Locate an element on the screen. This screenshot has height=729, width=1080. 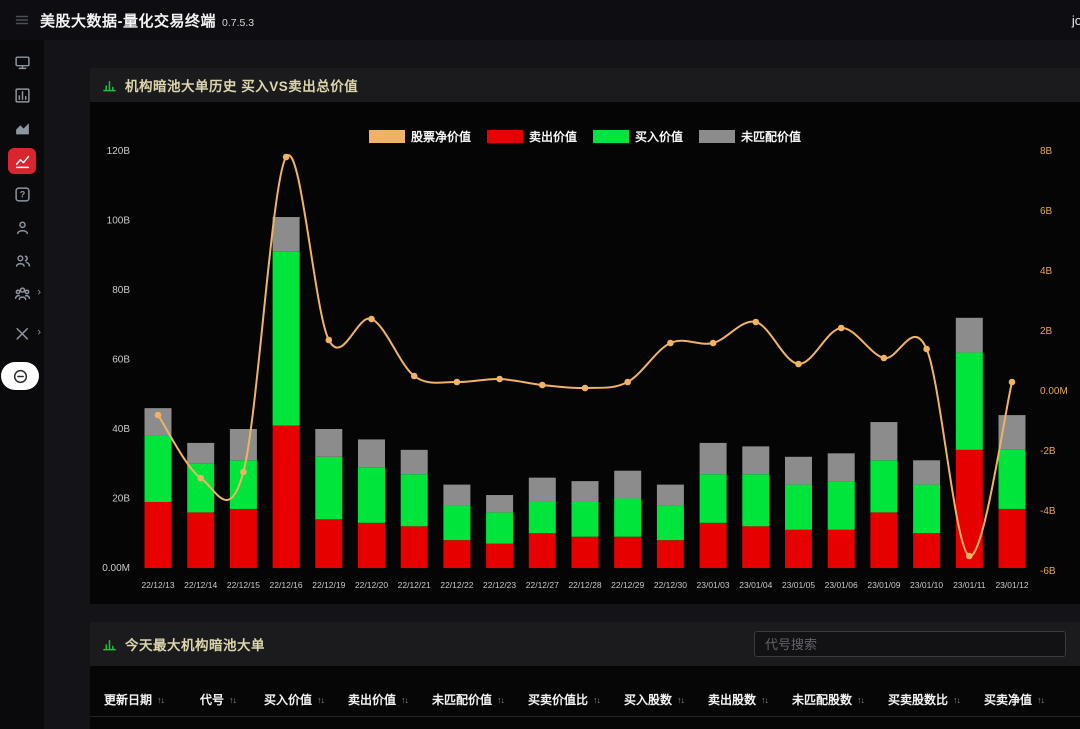
legend-item: 股票净价值 is located at coordinates (419, 136).